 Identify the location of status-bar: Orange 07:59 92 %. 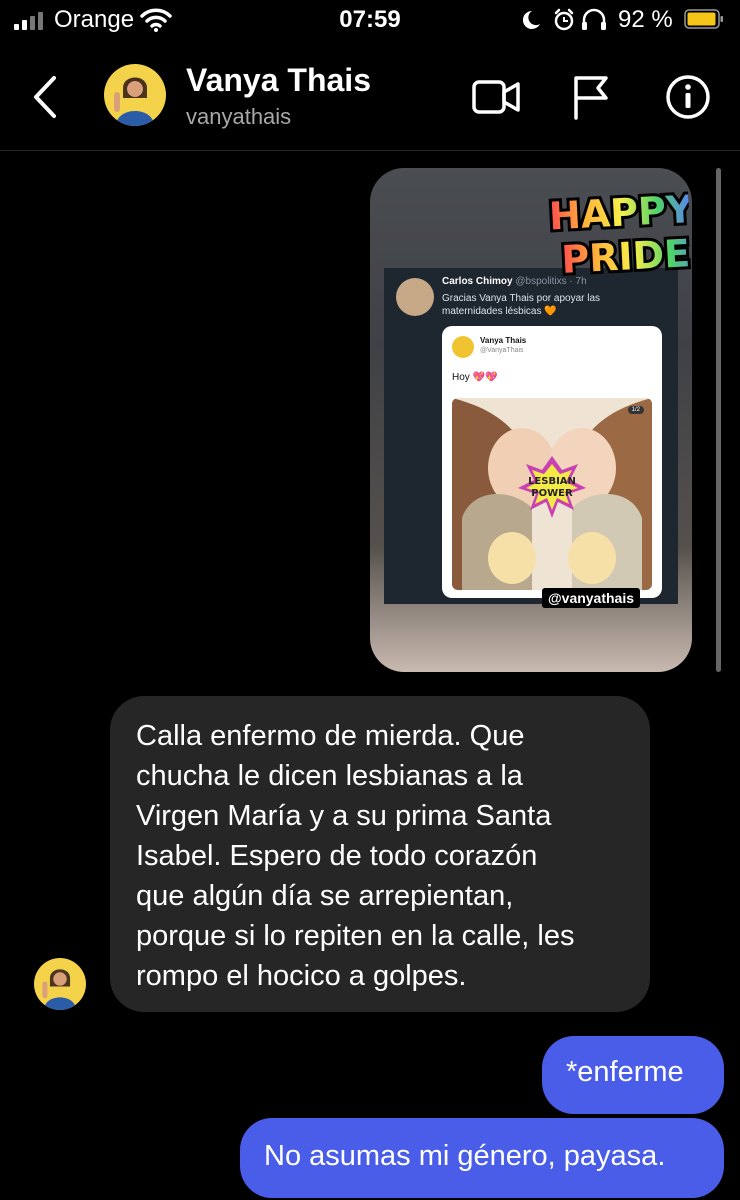
(370, 22).